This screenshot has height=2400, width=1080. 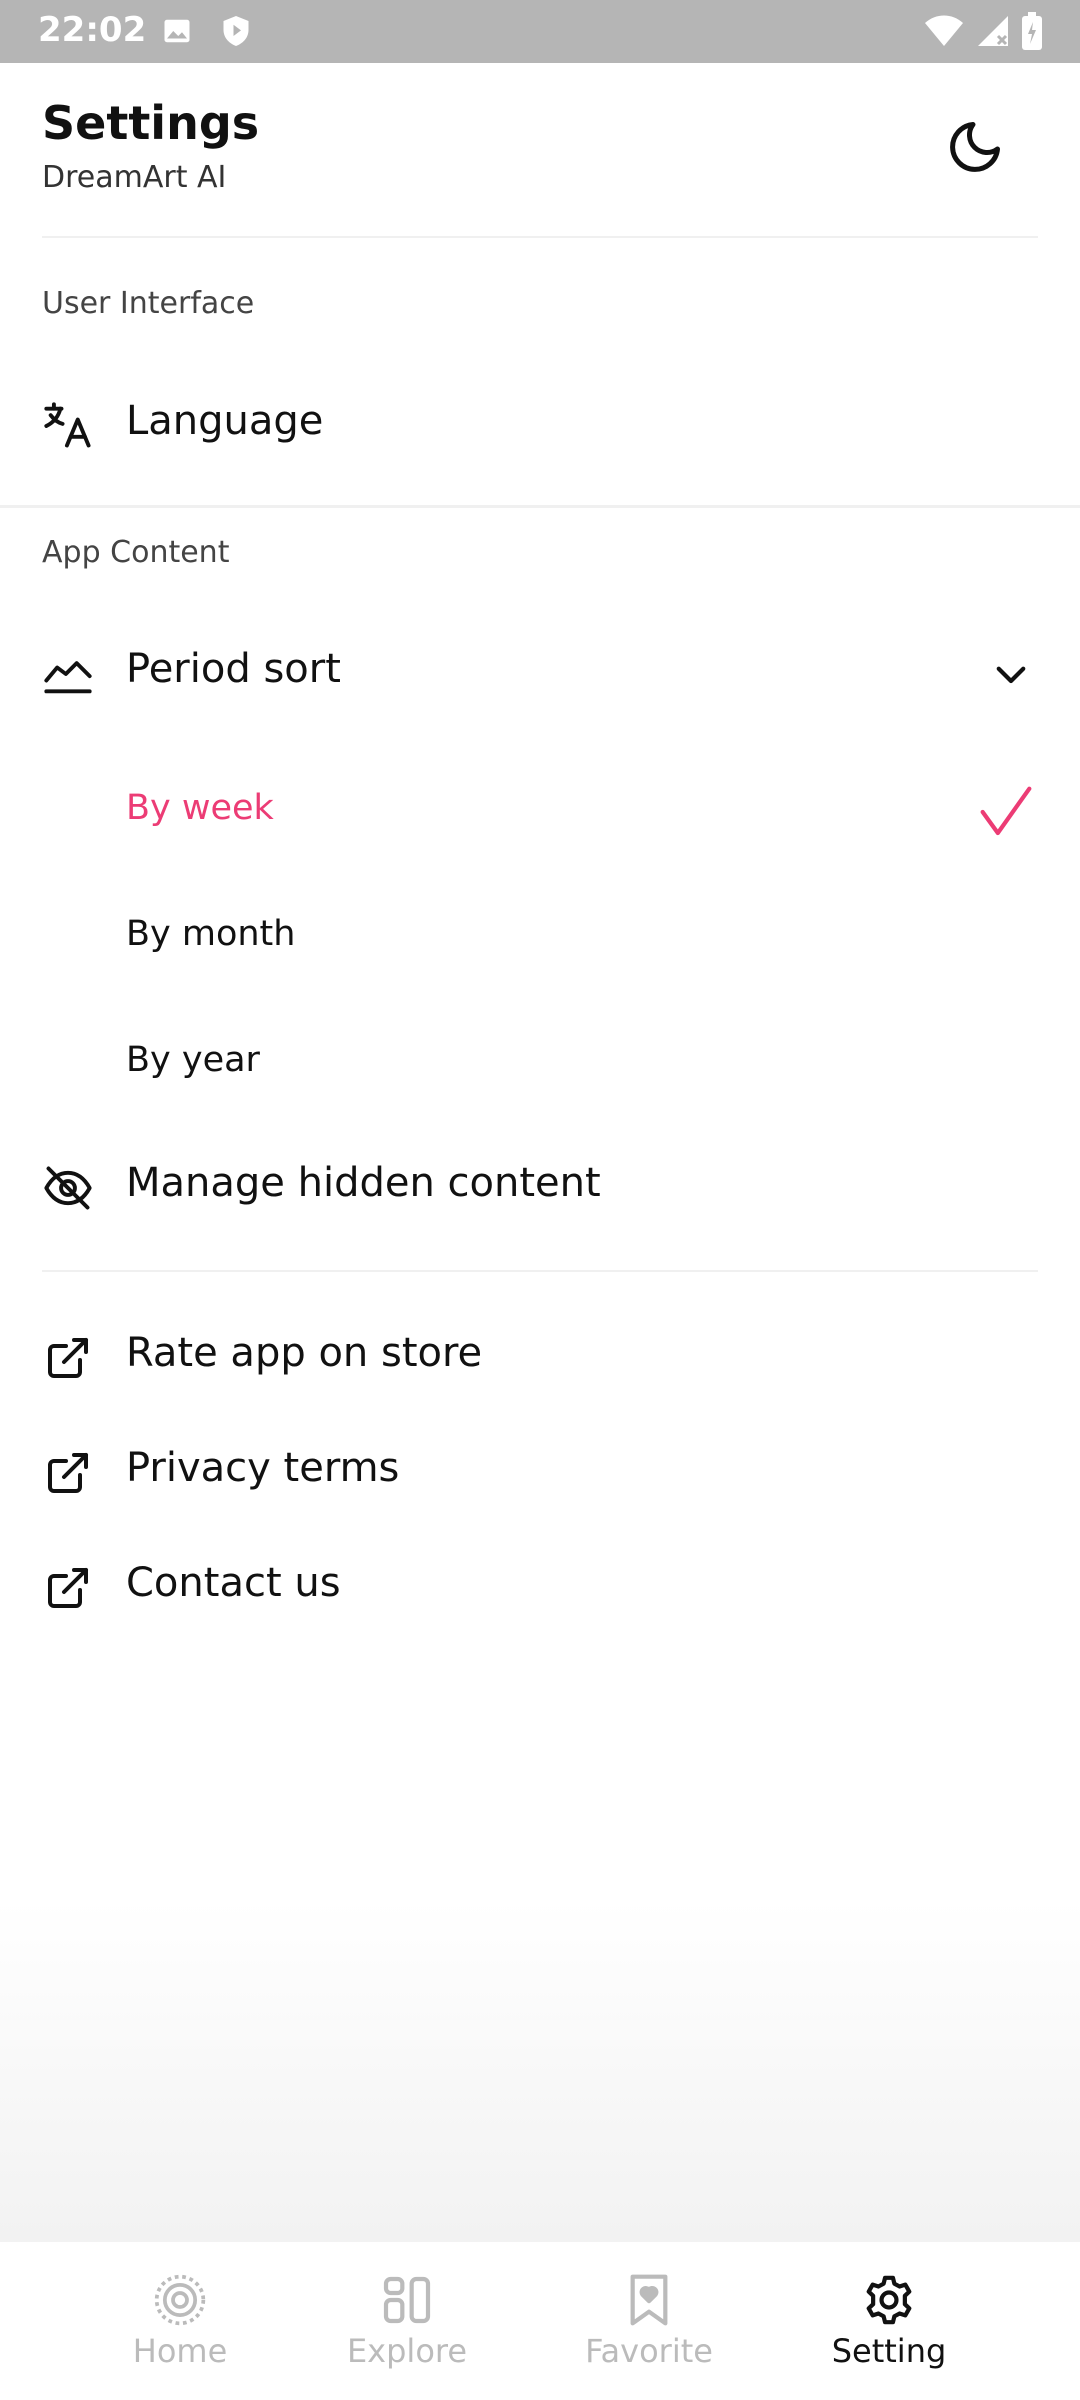 What do you see at coordinates (236, 31) in the screenshot?
I see `shield-notification-icon` at bounding box center [236, 31].